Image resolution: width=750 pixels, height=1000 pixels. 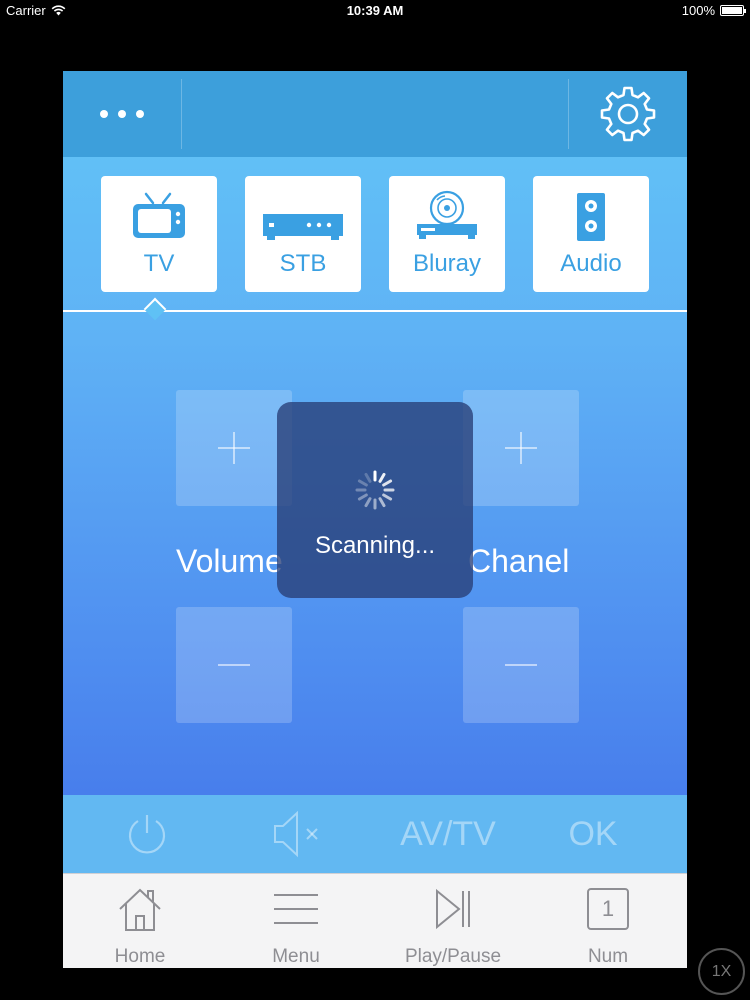 I want to click on ok-button: OK, so click(x=593, y=834).